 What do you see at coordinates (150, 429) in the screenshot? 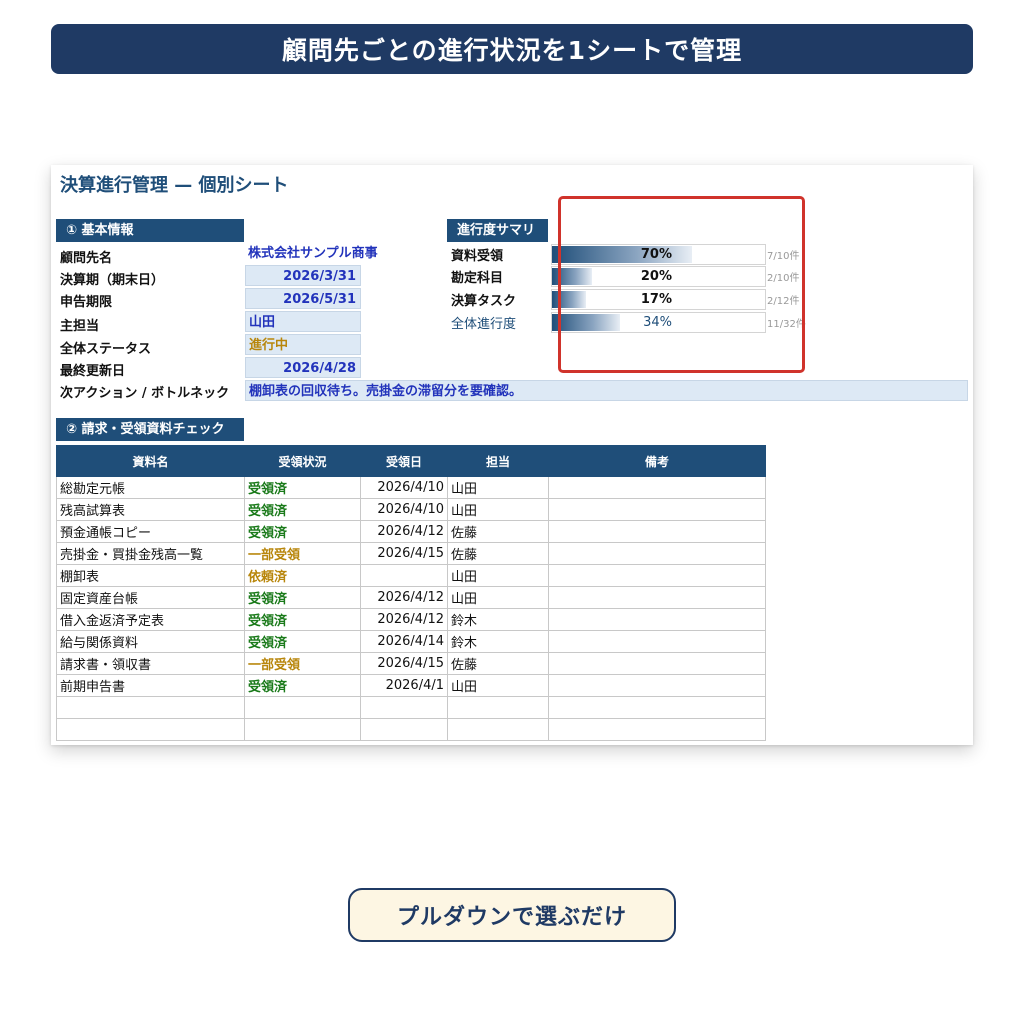
I see `documents-header: ② 請求・受領資料チェック` at bounding box center [150, 429].